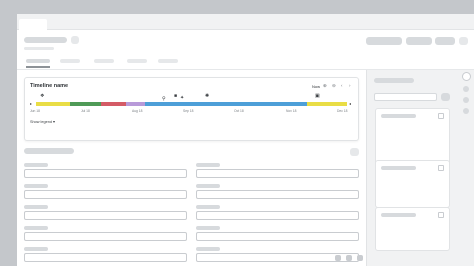 The height and width of the screenshot is (266, 474). Describe the element at coordinates (137, 111) in the screenshot. I see `date-label: Aug 18` at that location.